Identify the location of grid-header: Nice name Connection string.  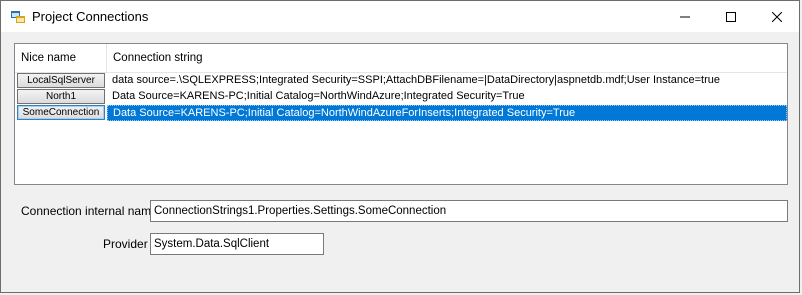
(401, 58).